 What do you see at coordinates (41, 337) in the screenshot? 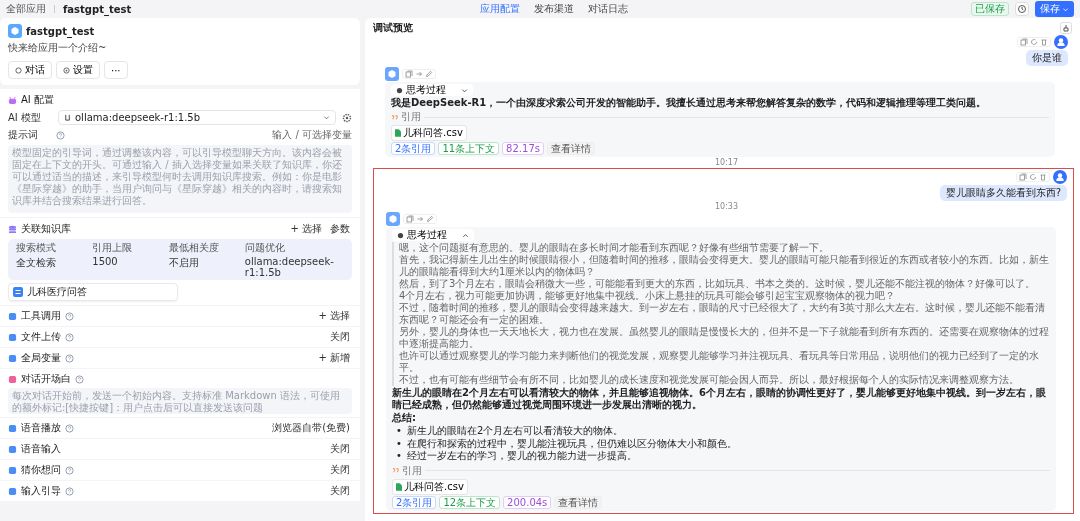
I see `setting-label: 文件上传` at bounding box center [41, 337].